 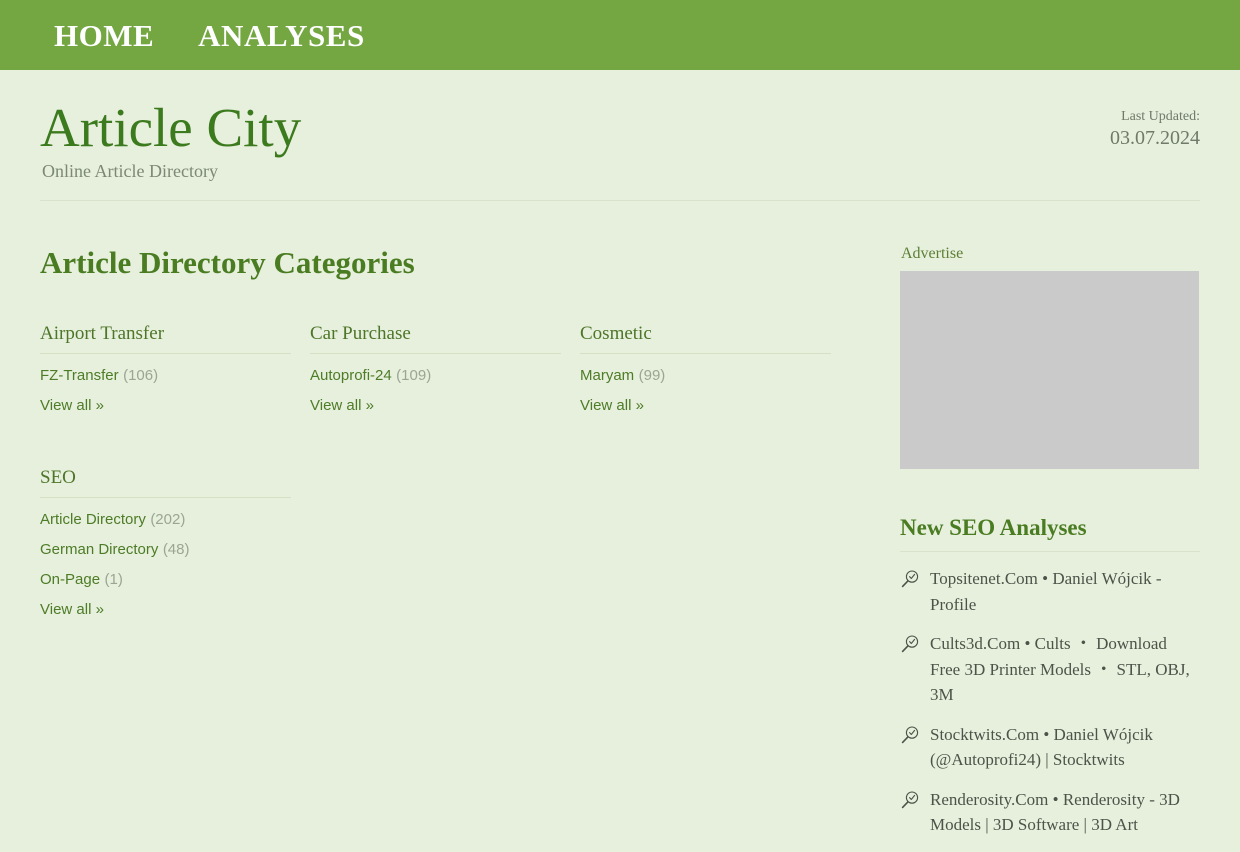 I want to click on list-item: Topsitenet.Com • Daniel Wójcik - Profile, so click(x=1050, y=591).